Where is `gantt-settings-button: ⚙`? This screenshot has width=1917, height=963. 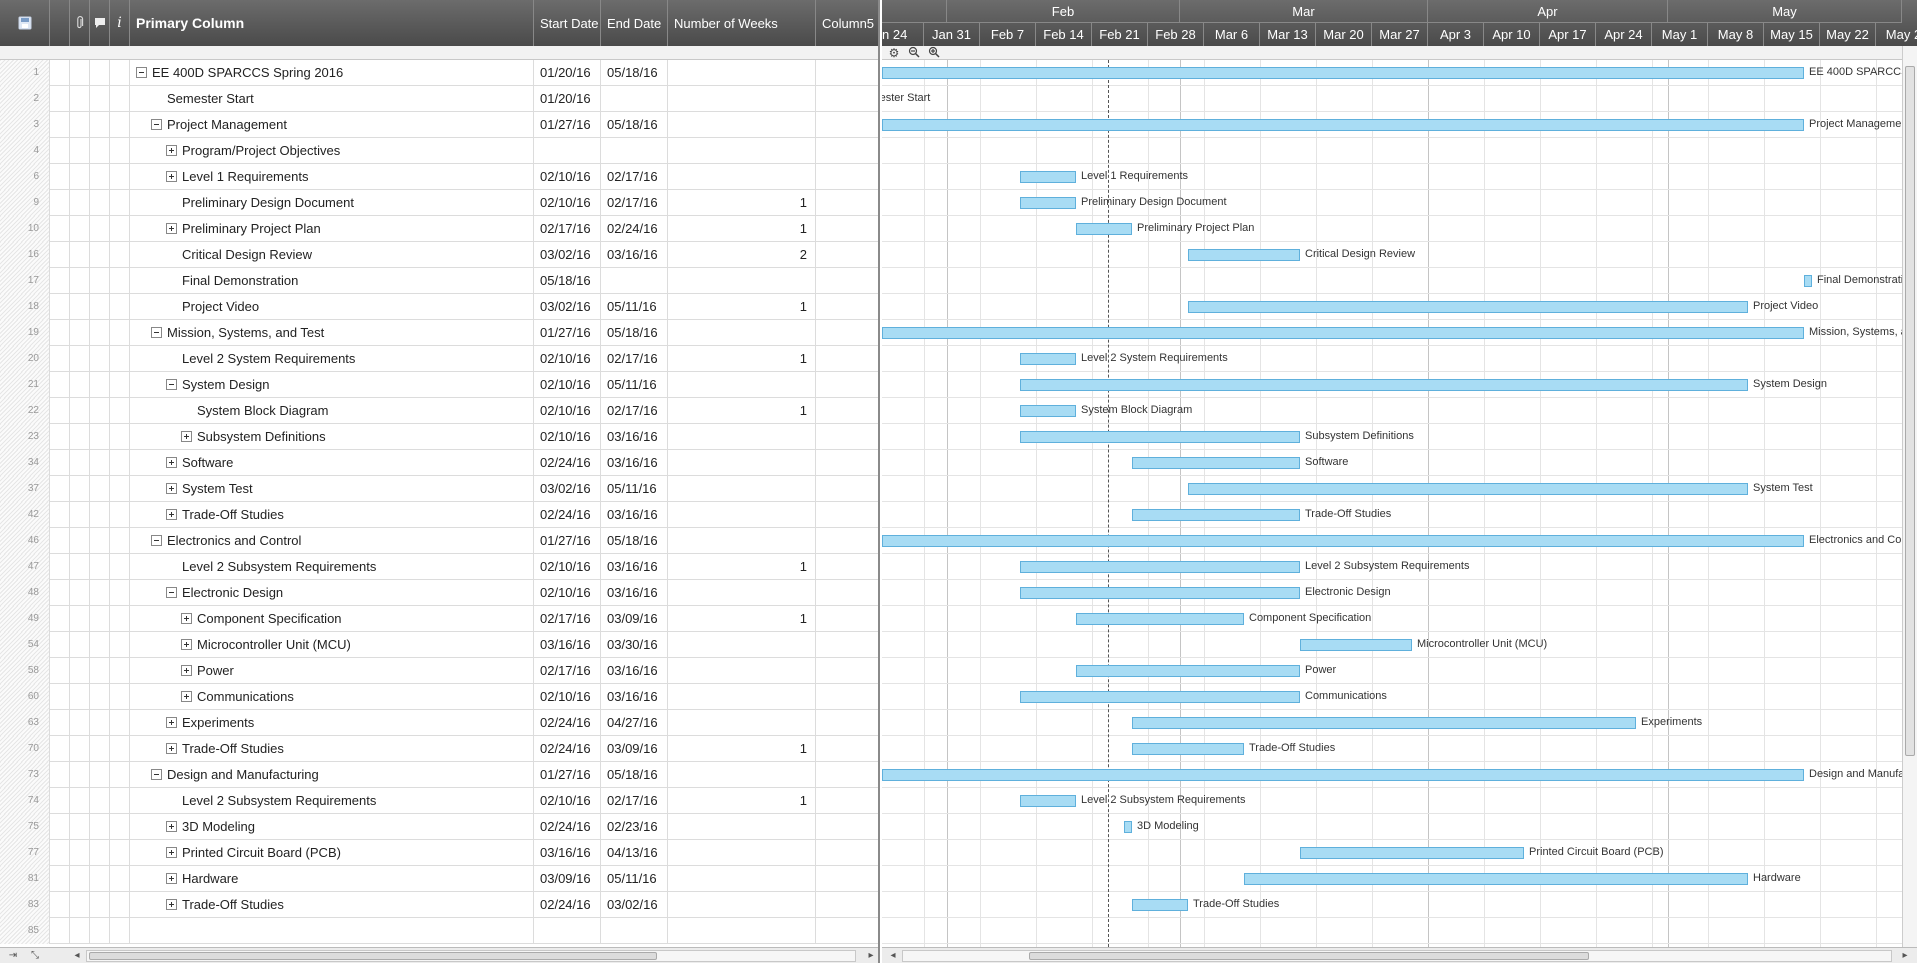 gantt-settings-button: ⚙ is located at coordinates (894, 53).